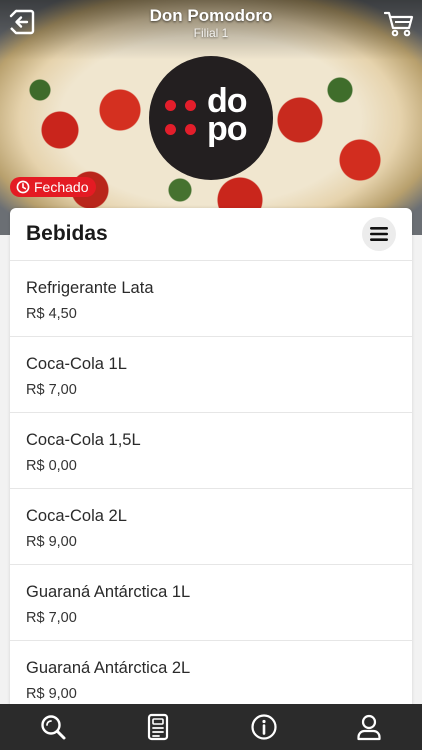 The image size is (422, 750). I want to click on status-badge: Fechado, so click(53, 187).